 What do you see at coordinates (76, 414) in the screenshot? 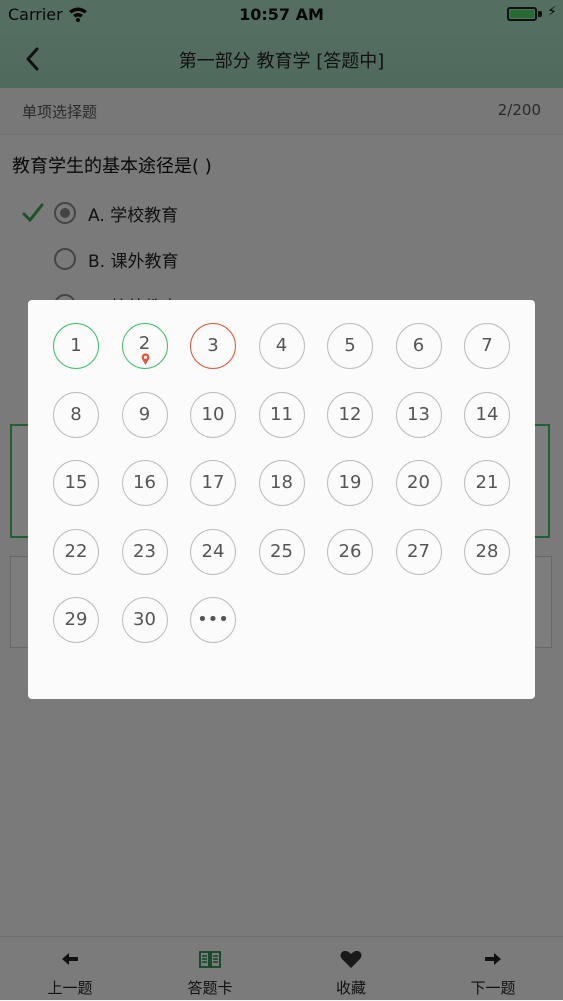
I see `question-number-button: 8` at bounding box center [76, 414].